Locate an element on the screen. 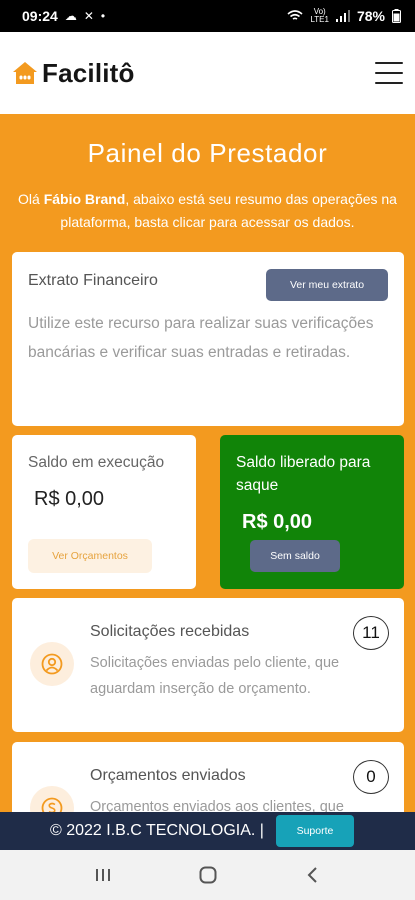 The width and height of the screenshot is (415, 900). cloud-icon: ☁ is located at coordinates (70, 16).